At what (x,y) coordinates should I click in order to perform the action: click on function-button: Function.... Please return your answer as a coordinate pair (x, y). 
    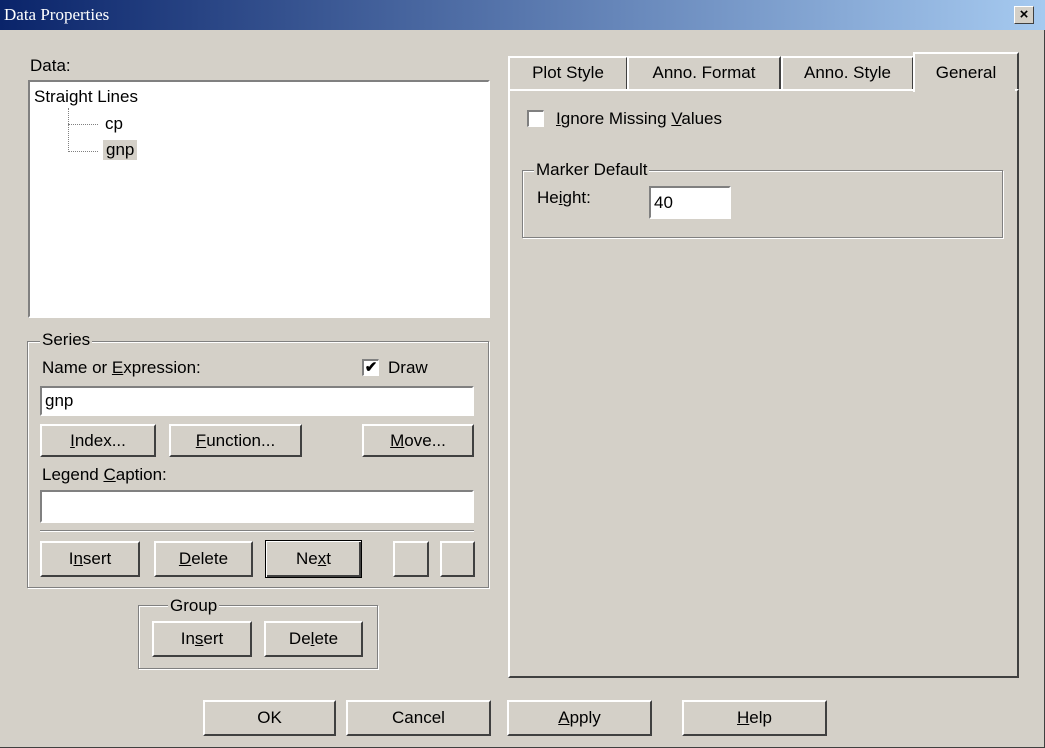
    Looking at the image, I should click on (235, 440).